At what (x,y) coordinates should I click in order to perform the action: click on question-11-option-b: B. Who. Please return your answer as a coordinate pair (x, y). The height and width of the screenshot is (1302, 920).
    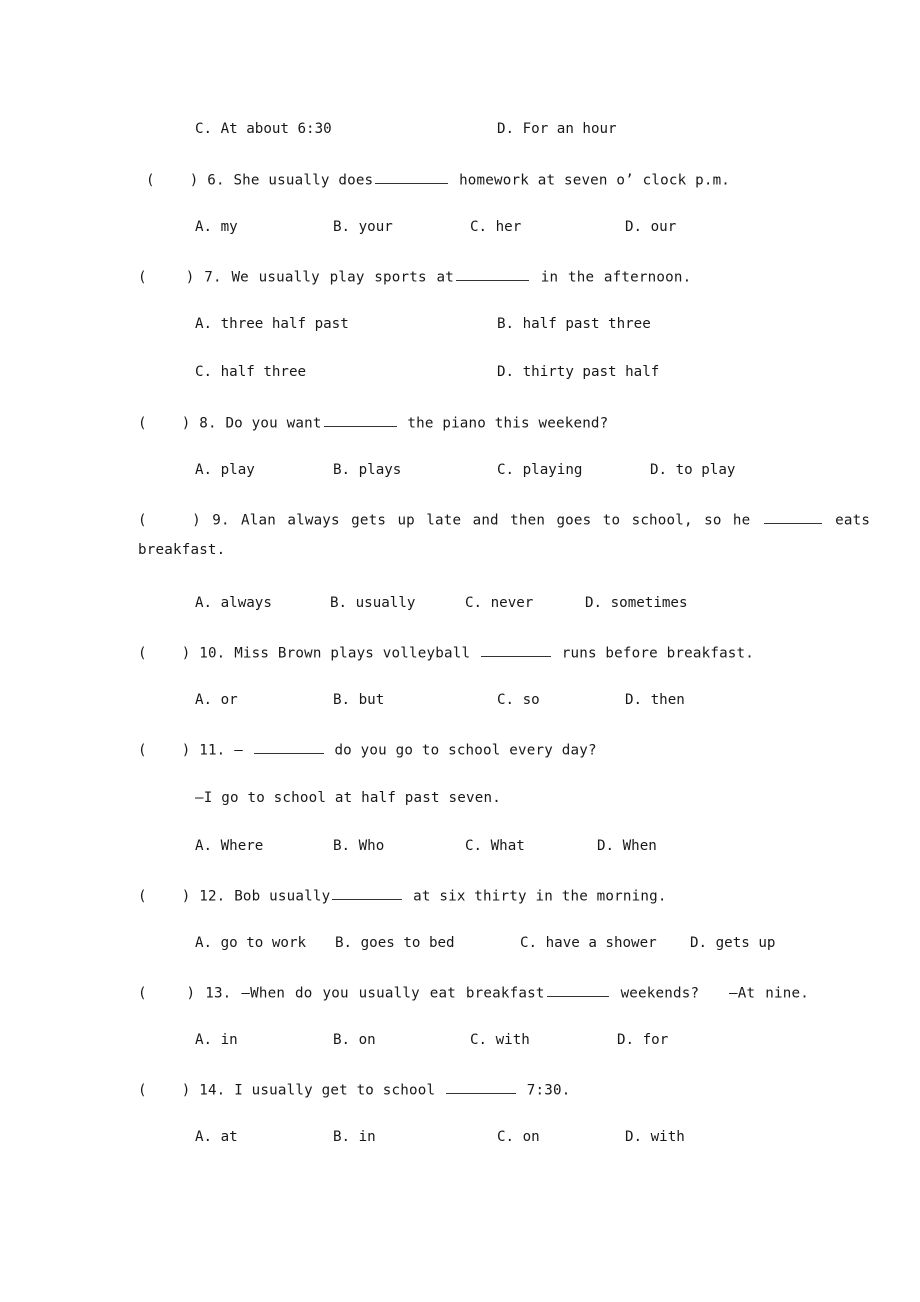
    Looking at the image, I should click on (358, 846).